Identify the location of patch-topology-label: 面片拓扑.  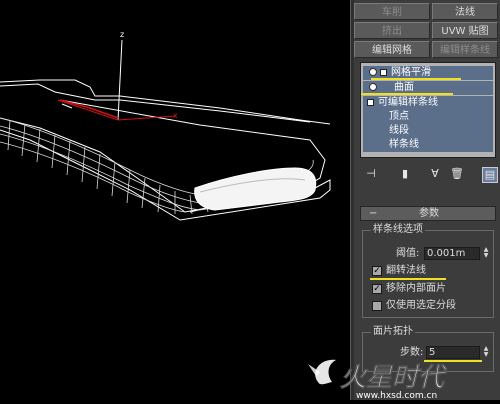
(393, 332).